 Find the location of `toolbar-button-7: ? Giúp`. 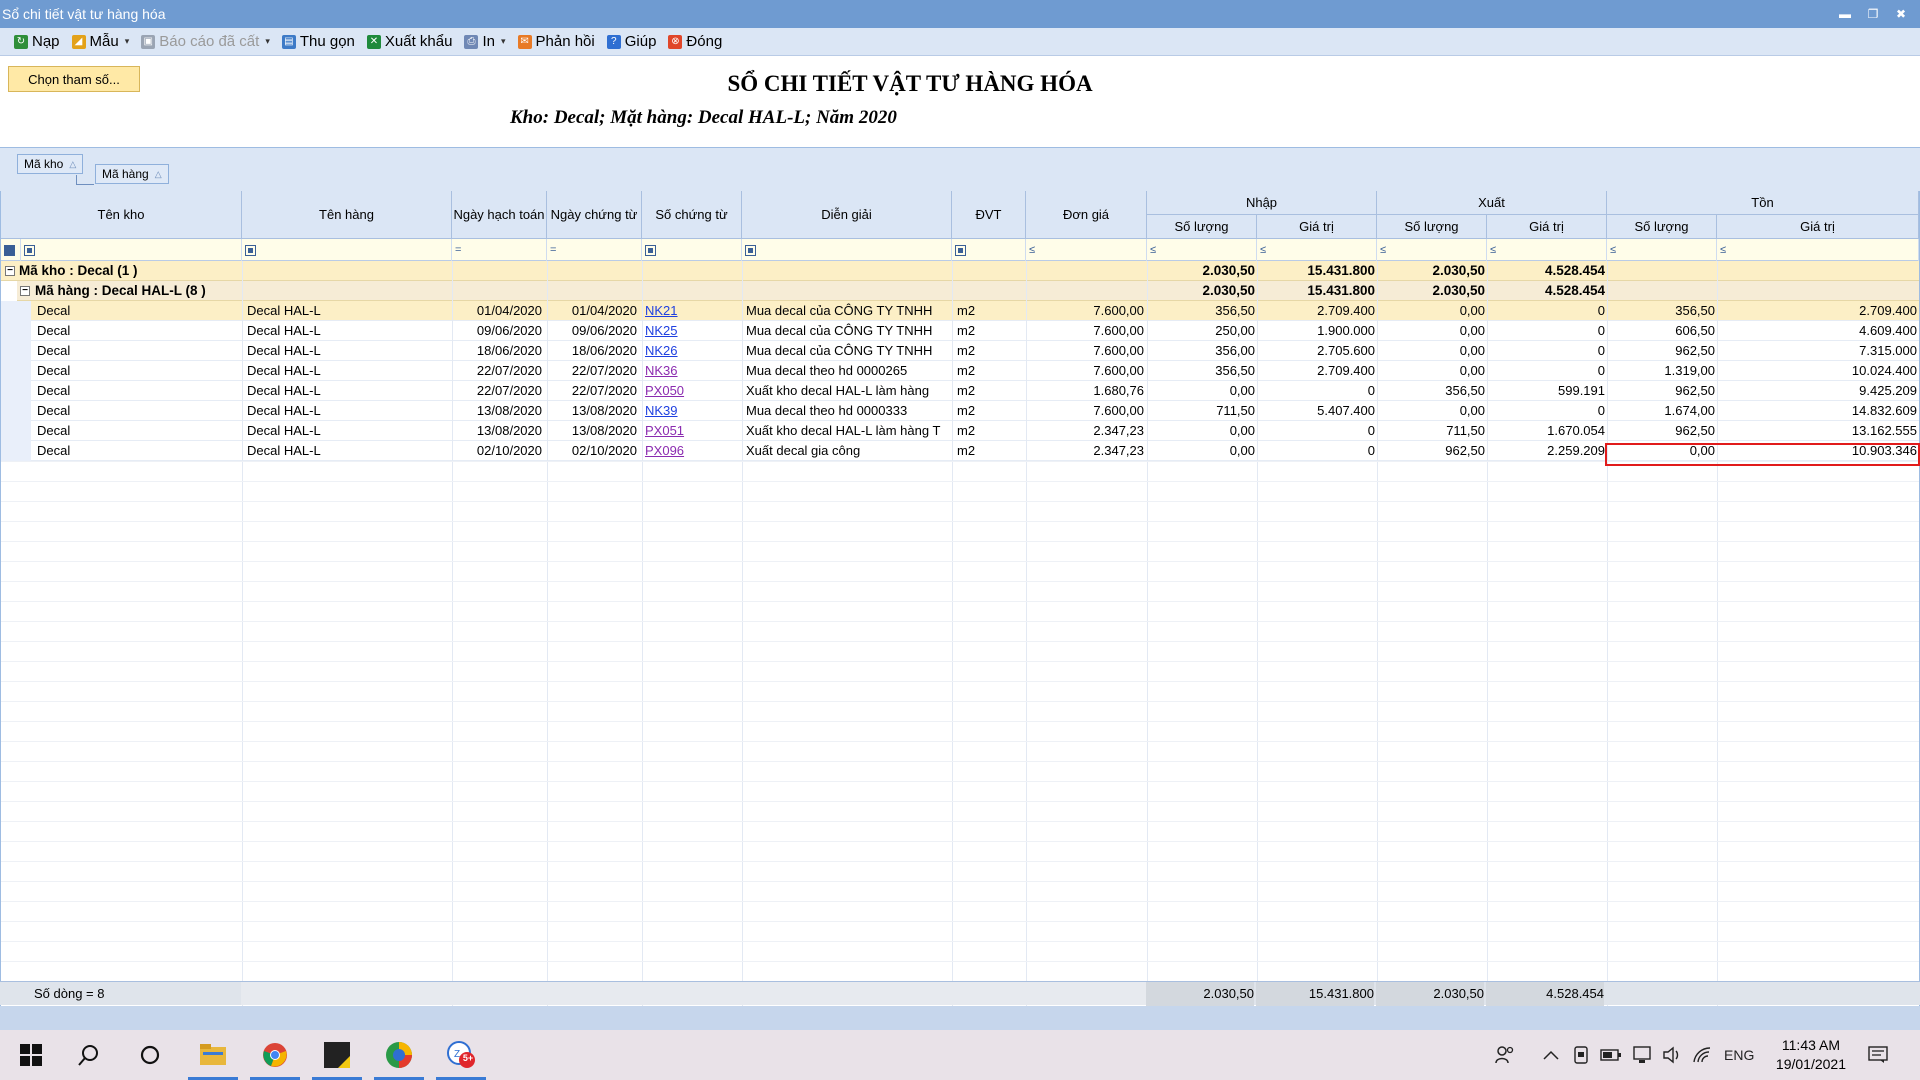

toolbar-button-7: ? Giúp is located at coordinates (631, 41).